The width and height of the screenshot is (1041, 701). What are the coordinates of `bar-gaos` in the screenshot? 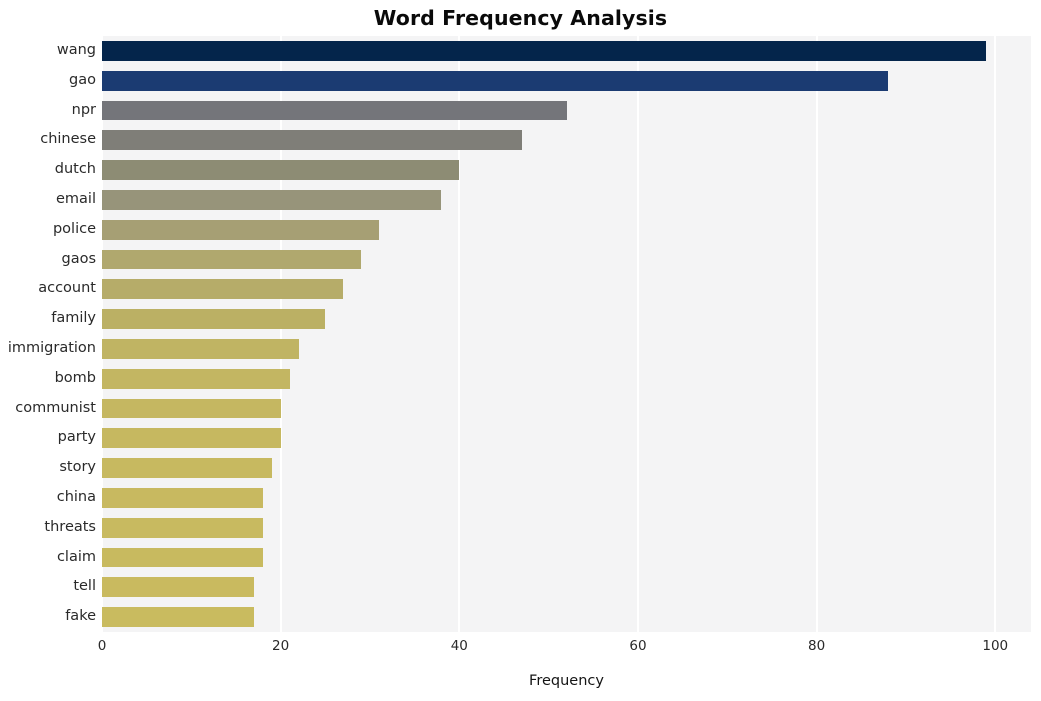 It's located at (232, 259).